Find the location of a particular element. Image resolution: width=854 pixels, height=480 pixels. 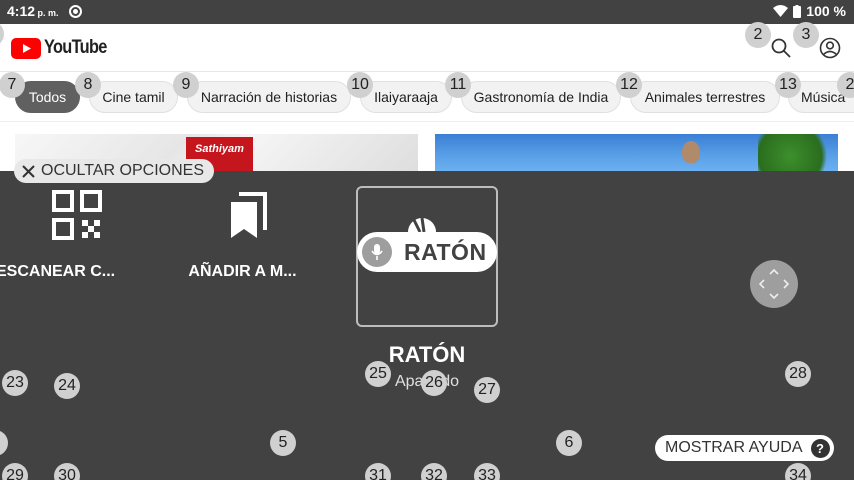

clock-ampm: p. m. is located at coordinates (48, 13).